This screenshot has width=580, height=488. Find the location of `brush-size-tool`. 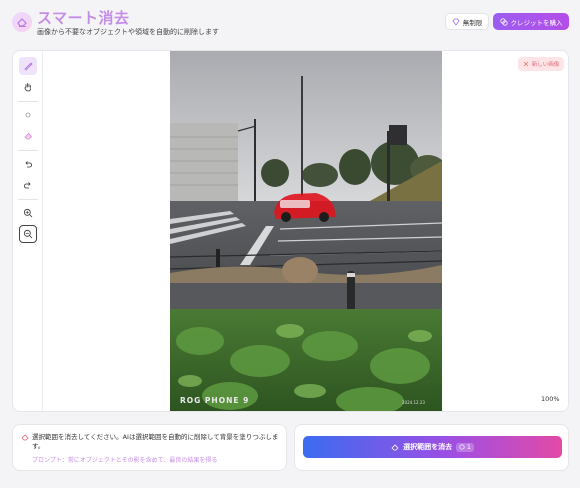

brush-size-tool is located at coordinates (28, 115).